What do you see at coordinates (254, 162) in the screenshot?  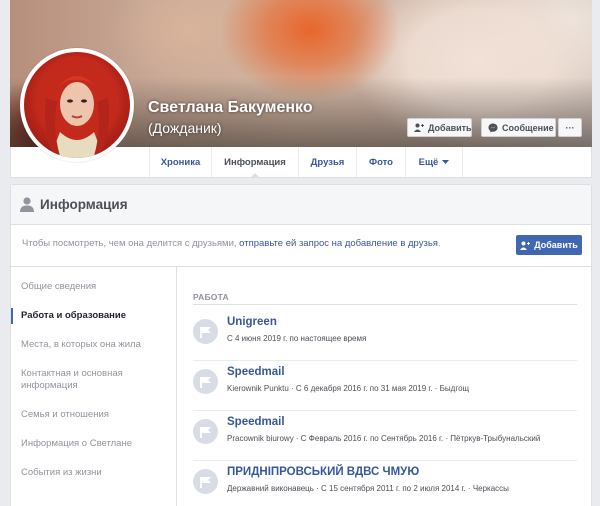 I see `tab-about: Информация` at bounding box center [254, 162].